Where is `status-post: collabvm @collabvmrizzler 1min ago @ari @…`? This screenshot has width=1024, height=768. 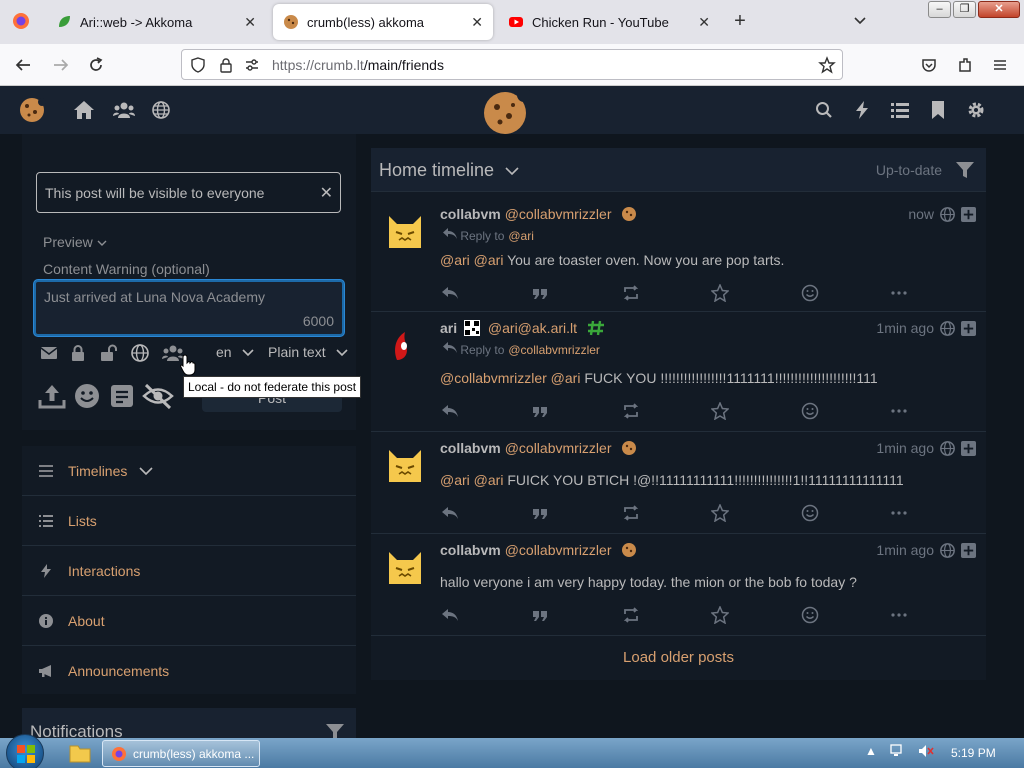 status-post: collabvm @collabvmrizzler 1min ago @ari @… is located at coordinates (678, 483).